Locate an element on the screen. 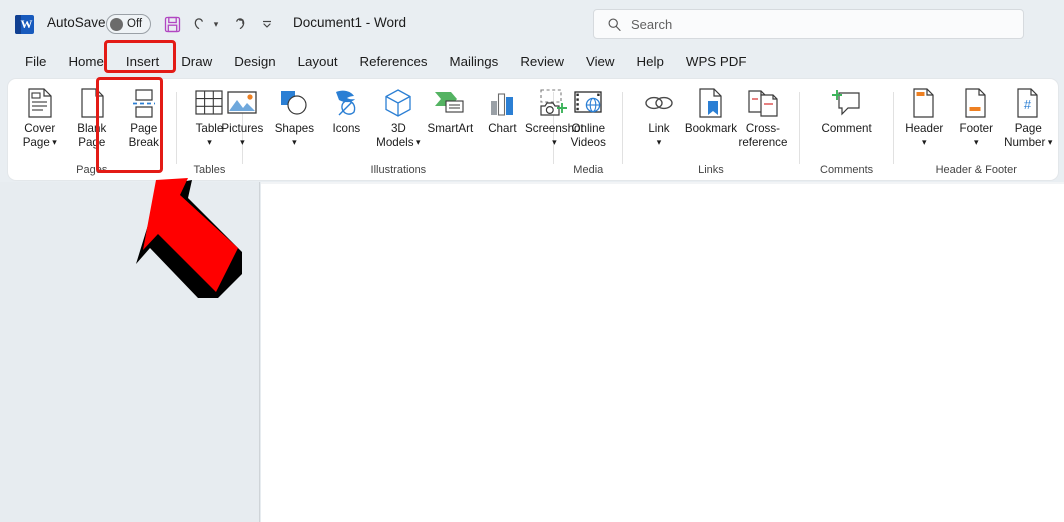 The height and width of the screenshot is (522, 1064). blank-page-button: Blank Page is located at coordinates (92, 115).